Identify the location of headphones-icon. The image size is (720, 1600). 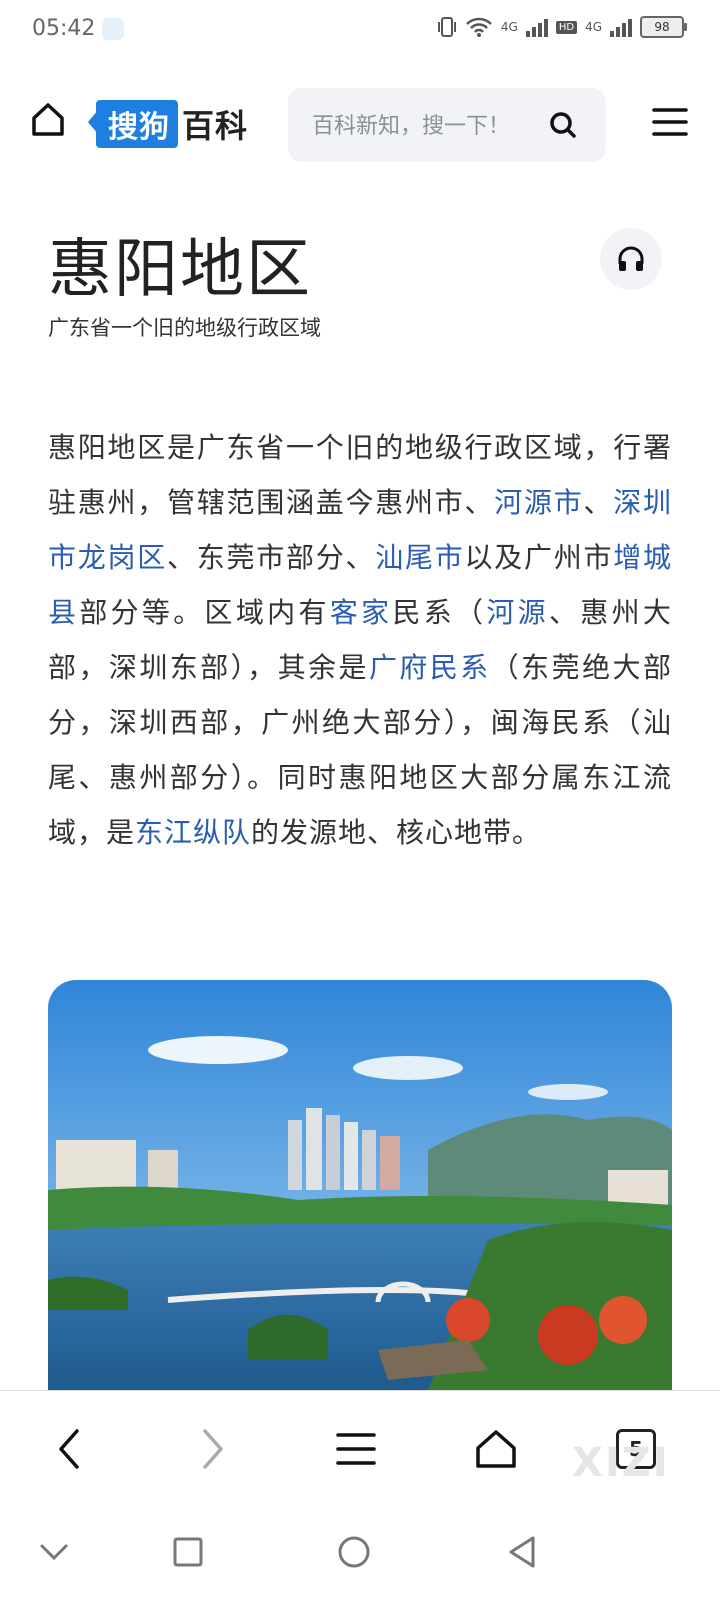
(631, 258).